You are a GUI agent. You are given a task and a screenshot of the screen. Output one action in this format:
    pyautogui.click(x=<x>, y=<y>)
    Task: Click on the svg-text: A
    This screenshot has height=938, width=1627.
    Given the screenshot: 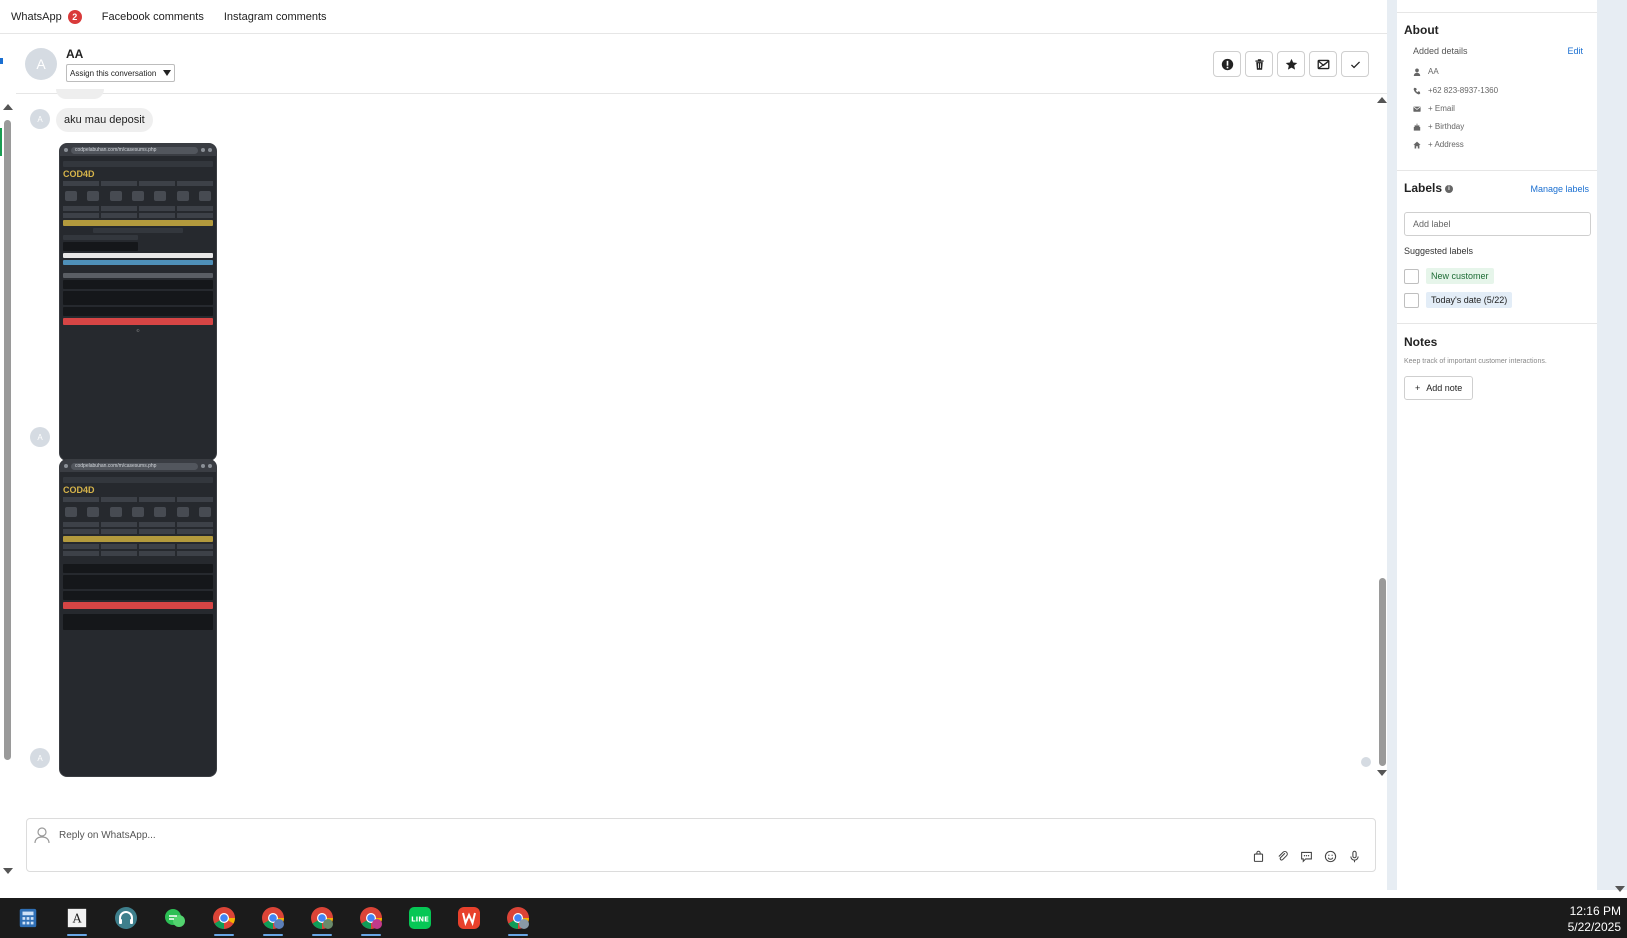 What is the action you would take?
    pyautogui.click(x=77, y=919)
    